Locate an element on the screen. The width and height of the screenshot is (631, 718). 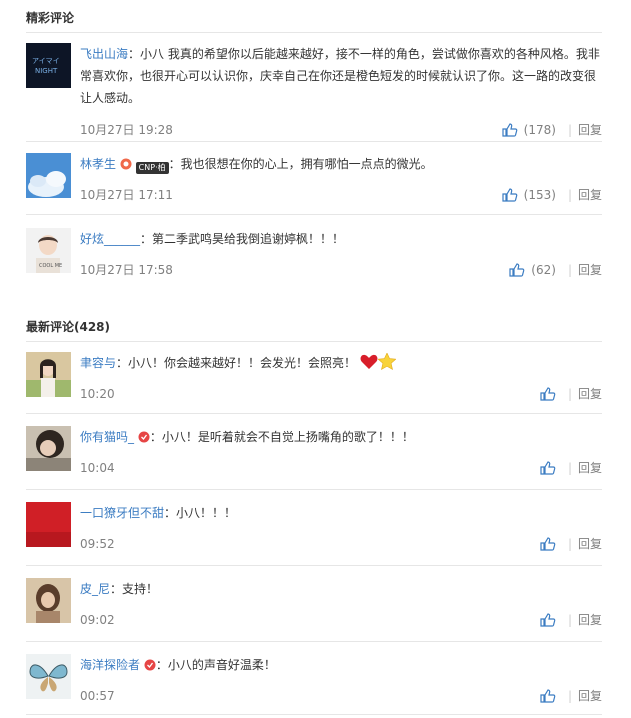
comment-username: 一口獠牙但不甜 is located at coordinates (122, 513).